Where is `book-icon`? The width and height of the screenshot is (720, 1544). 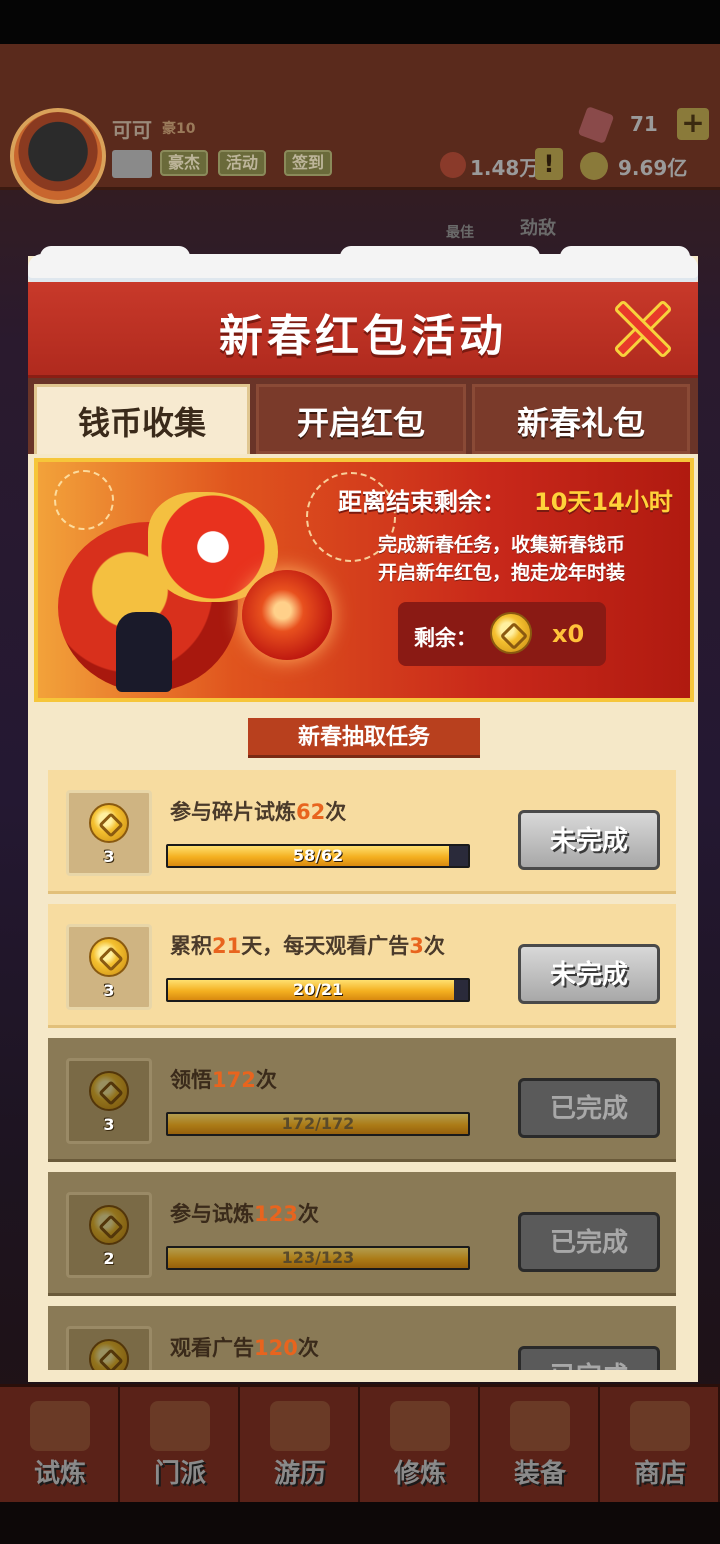
book-icon is located at coordinates (420, 1426).